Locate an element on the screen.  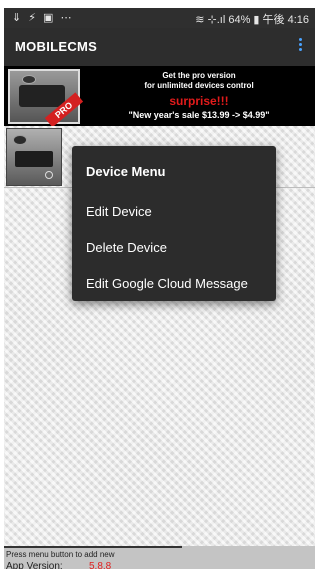
pro-device-image: PRO is located at coordinates (46, 98).